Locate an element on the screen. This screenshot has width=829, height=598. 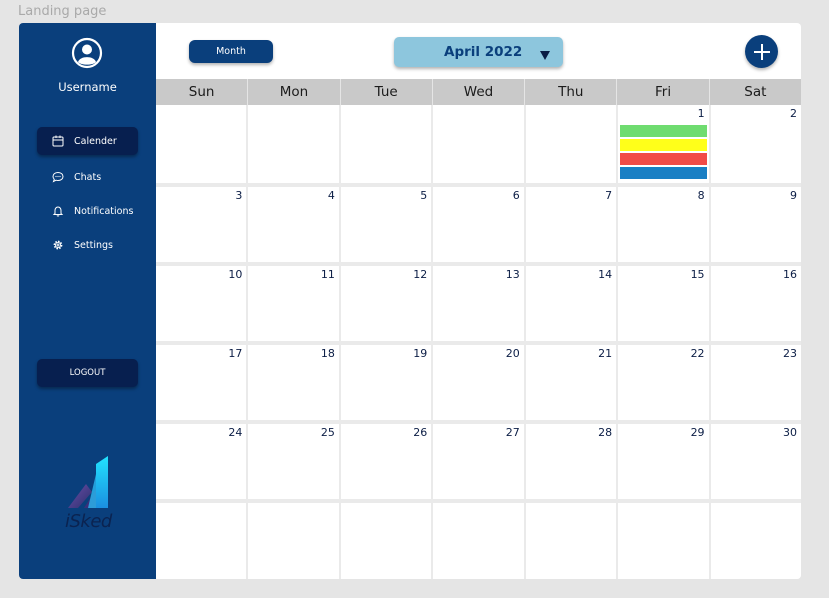
calendar-day-cell: 30 is located at coordinates (755, 461).